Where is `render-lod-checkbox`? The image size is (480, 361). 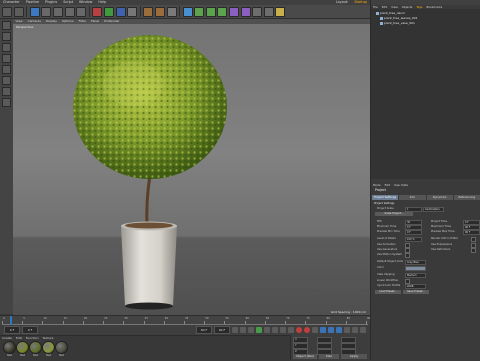 render-lod-checkbox is located at coordinates (473, 239).